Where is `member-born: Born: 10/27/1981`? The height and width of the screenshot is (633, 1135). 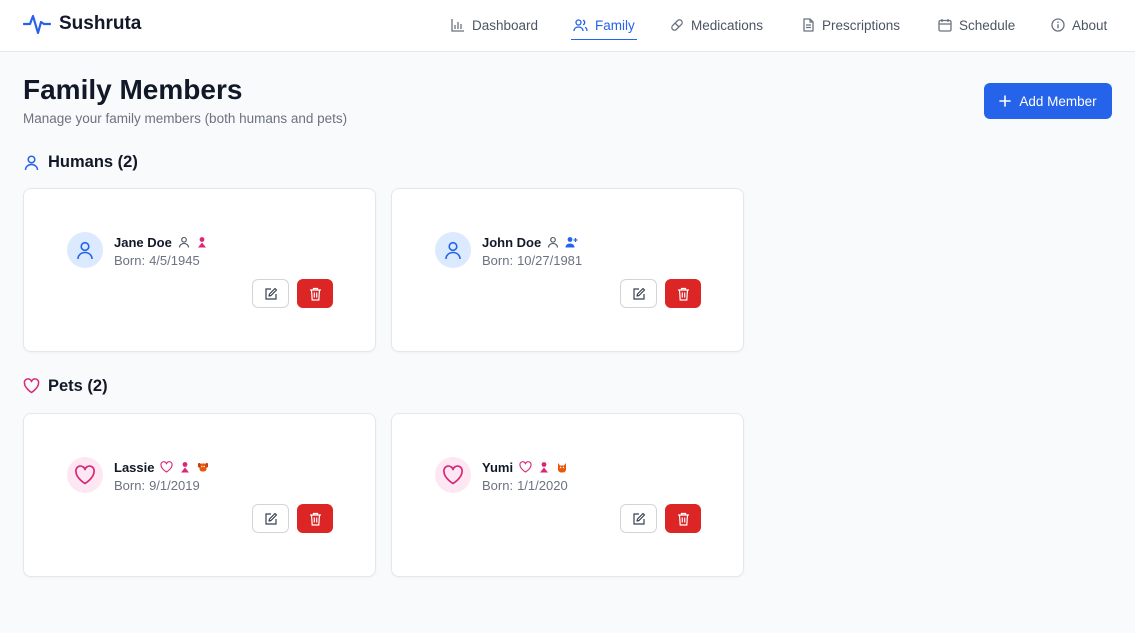
member-born: Born: 10/27/1981 is located at coordinates (532, 260).